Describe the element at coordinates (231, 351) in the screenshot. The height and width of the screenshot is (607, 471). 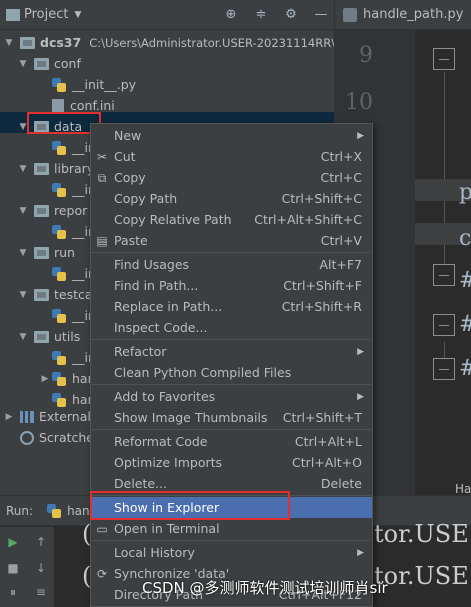
I see `menu-item-refactor: Refactor ▶` at that location.